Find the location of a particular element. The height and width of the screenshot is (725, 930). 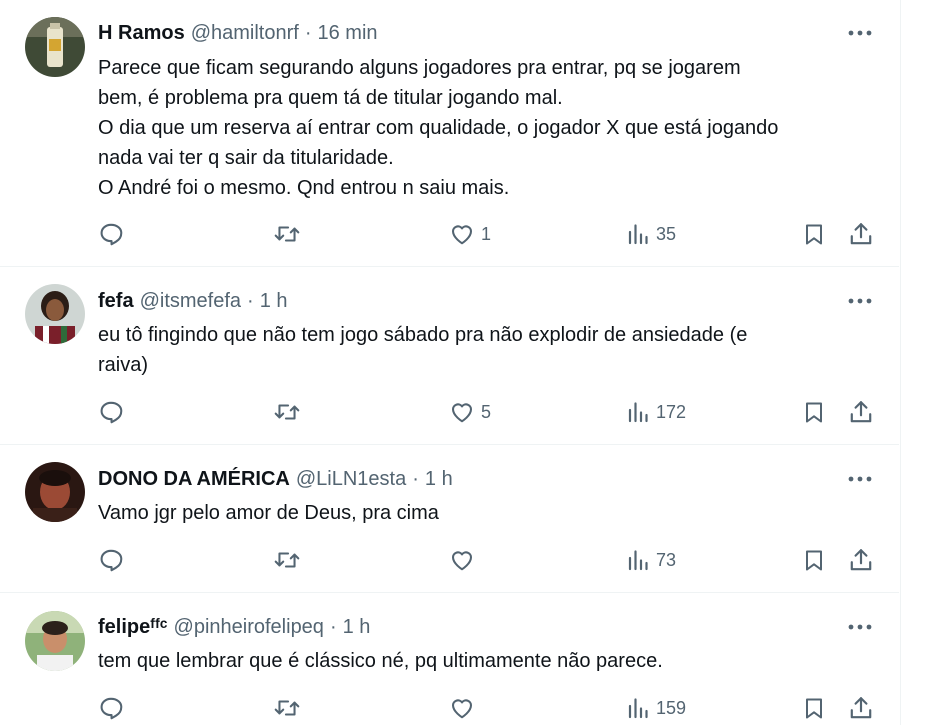

like-count: 5 is located at coordinates (486, 411).